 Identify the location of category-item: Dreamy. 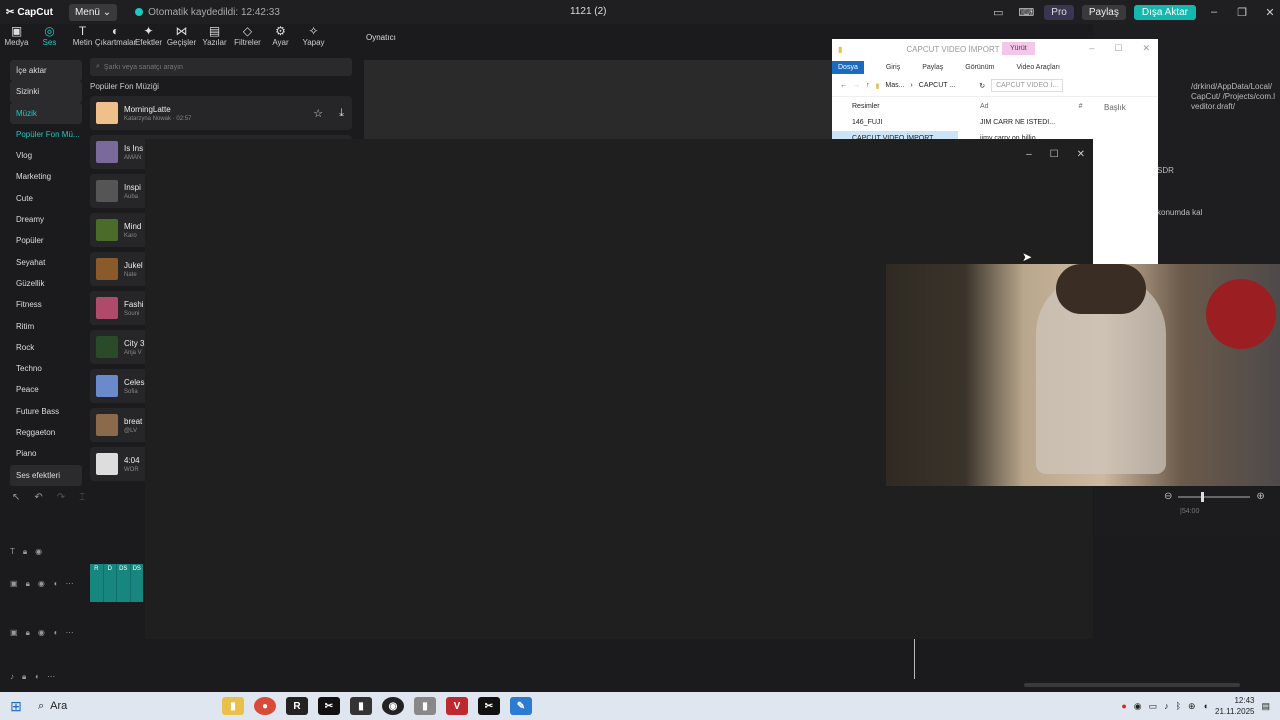
(46, 219).